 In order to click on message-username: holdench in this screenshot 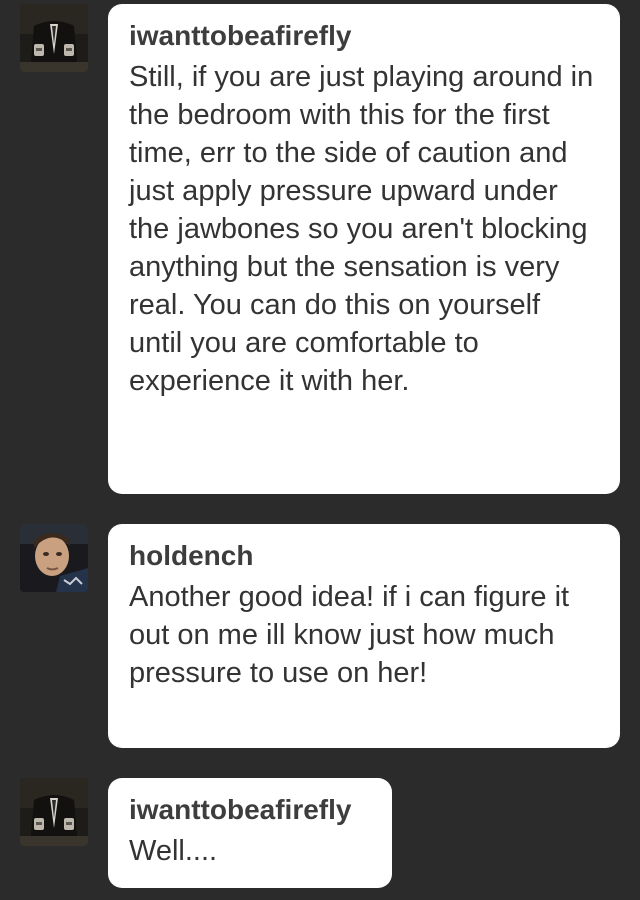, I will do `click(364, 556)`.